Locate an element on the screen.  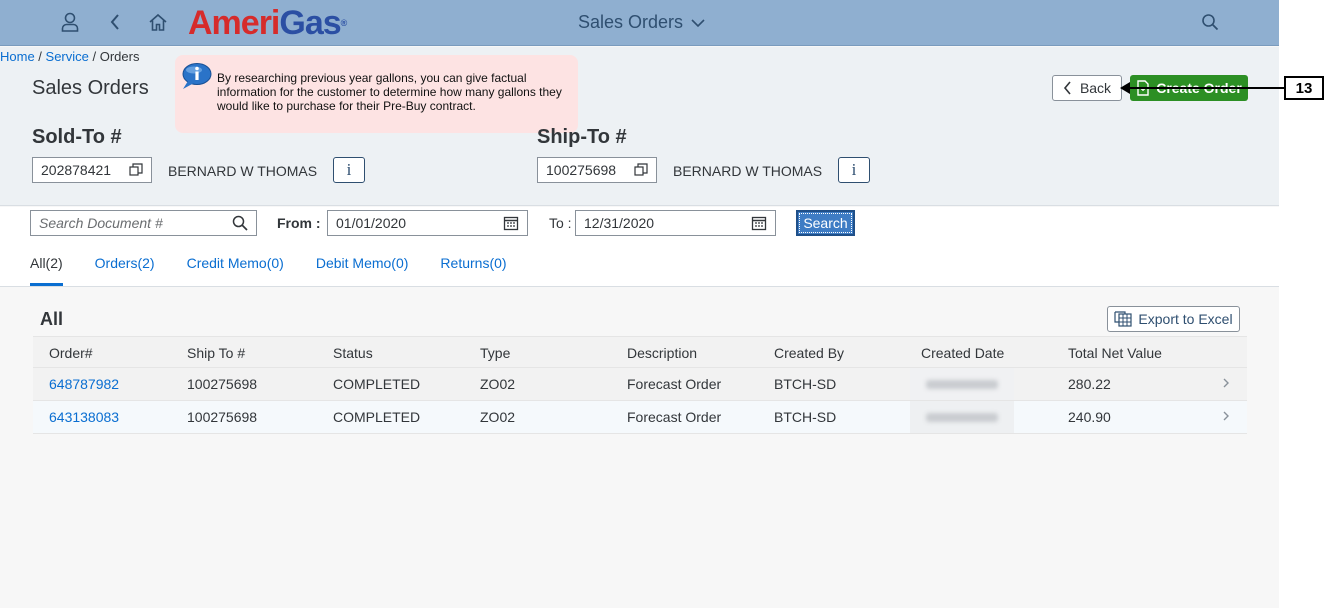
search-document-input: Search Document # is located at coordinates (143, 223).